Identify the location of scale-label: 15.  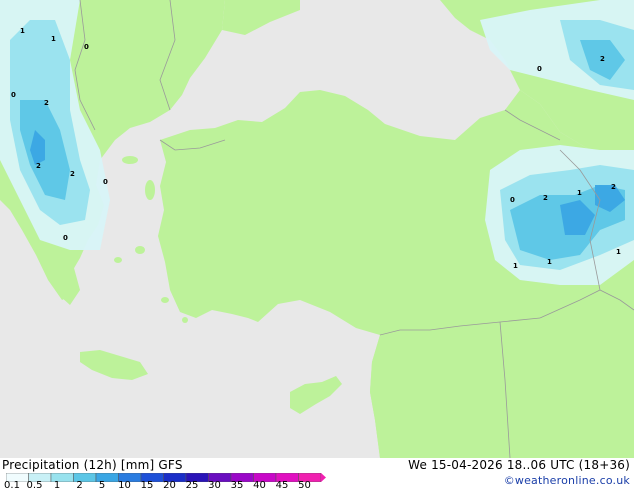
(147, 485).